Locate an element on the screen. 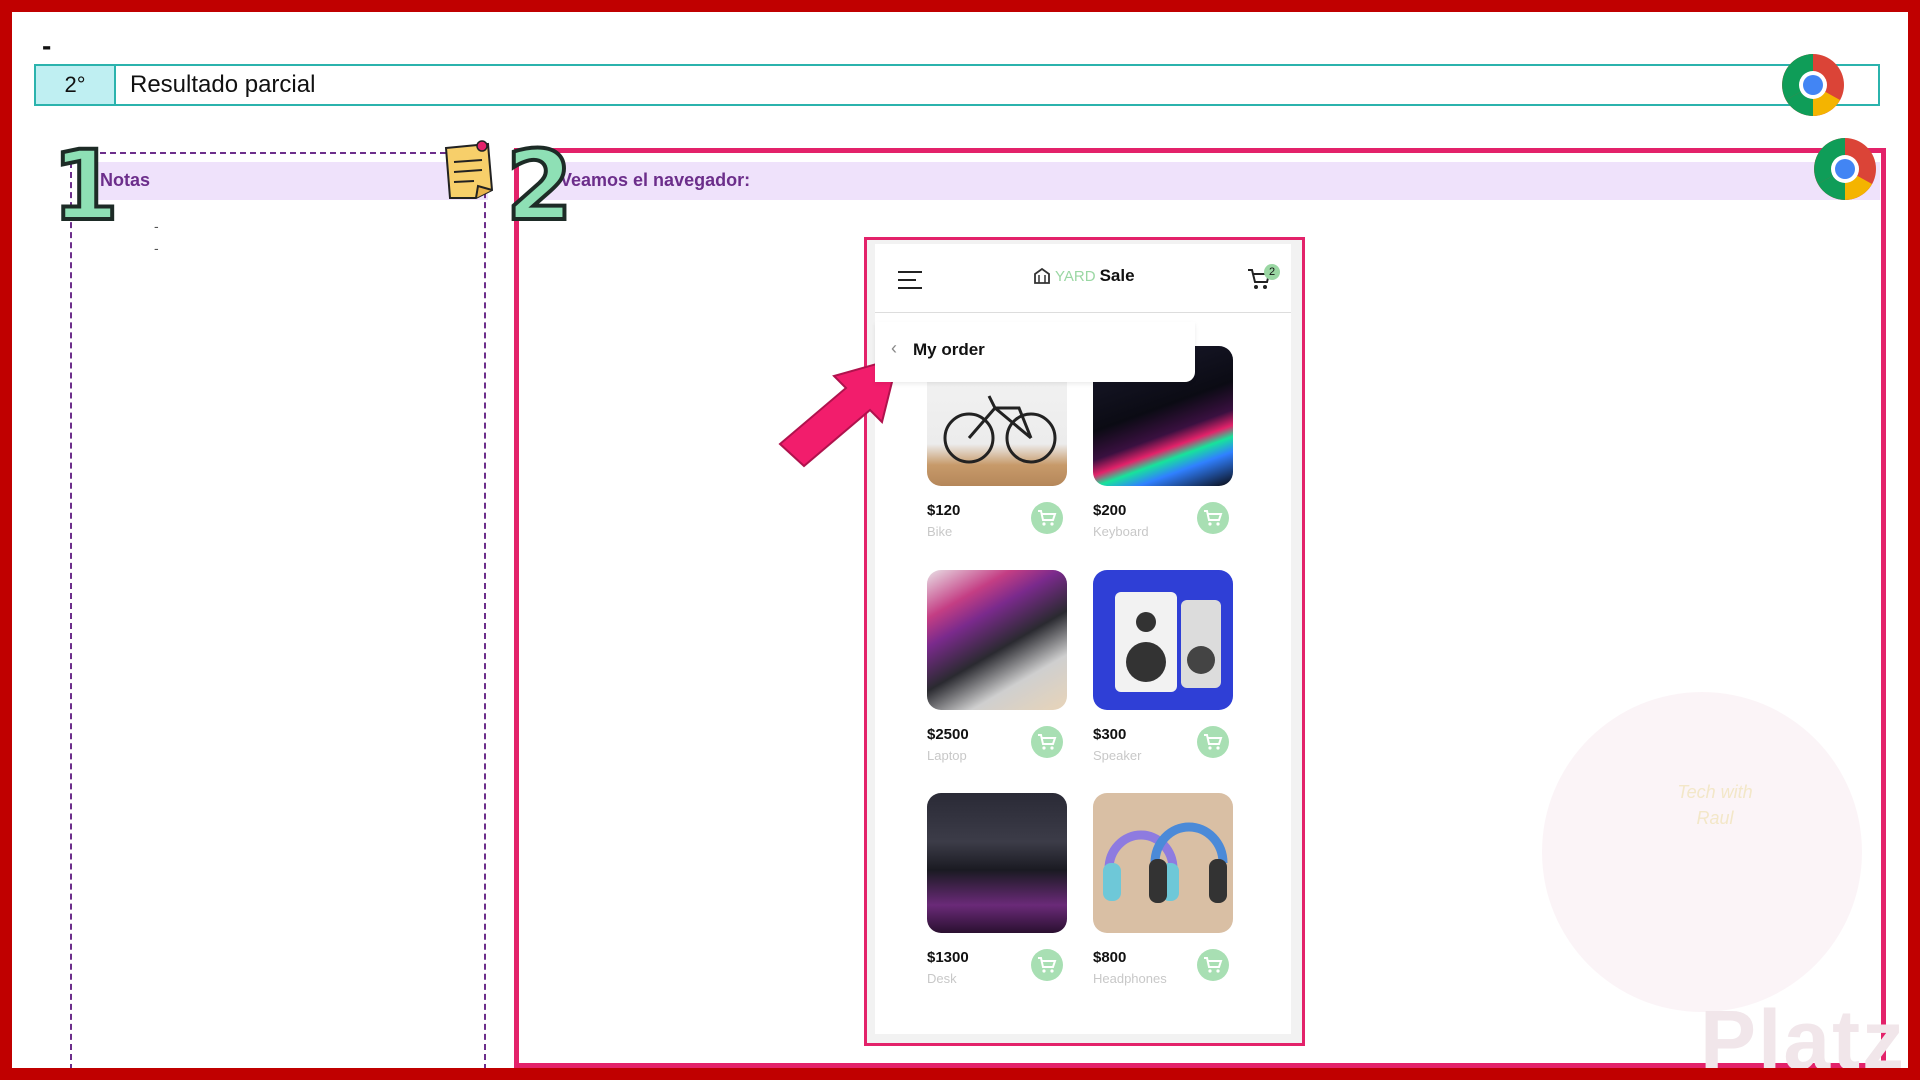 The image size is (1920, 1080). hamburger-menu-icon is located at coordinates (910, 280).